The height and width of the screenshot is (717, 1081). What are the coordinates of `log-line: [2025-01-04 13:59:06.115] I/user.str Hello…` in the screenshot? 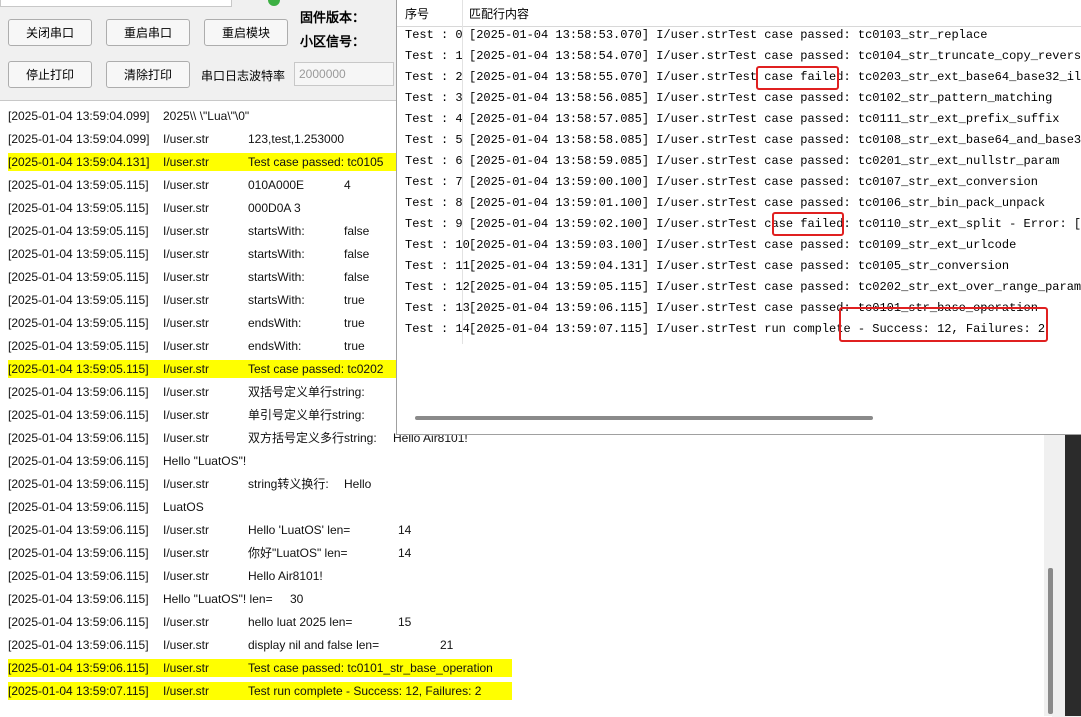 It's located at (209, 530).